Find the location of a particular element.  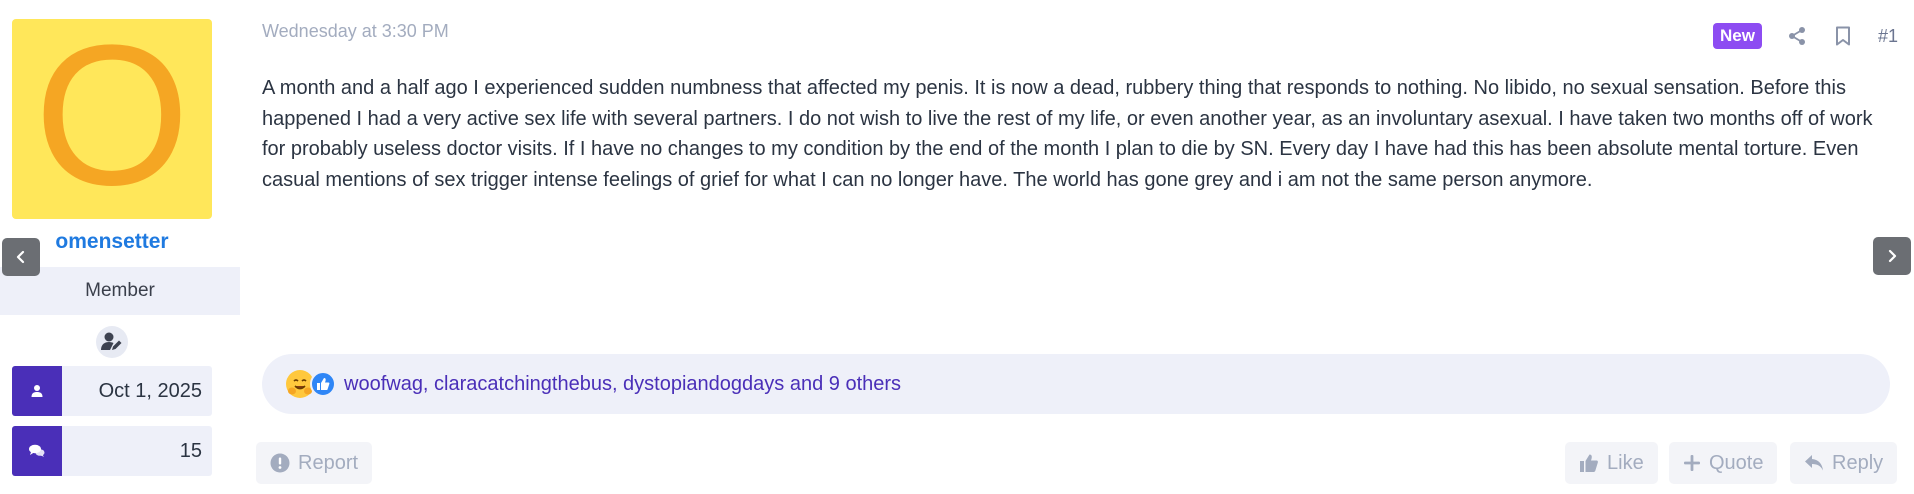

like-label: Like is located at coordinates (1625, 462).